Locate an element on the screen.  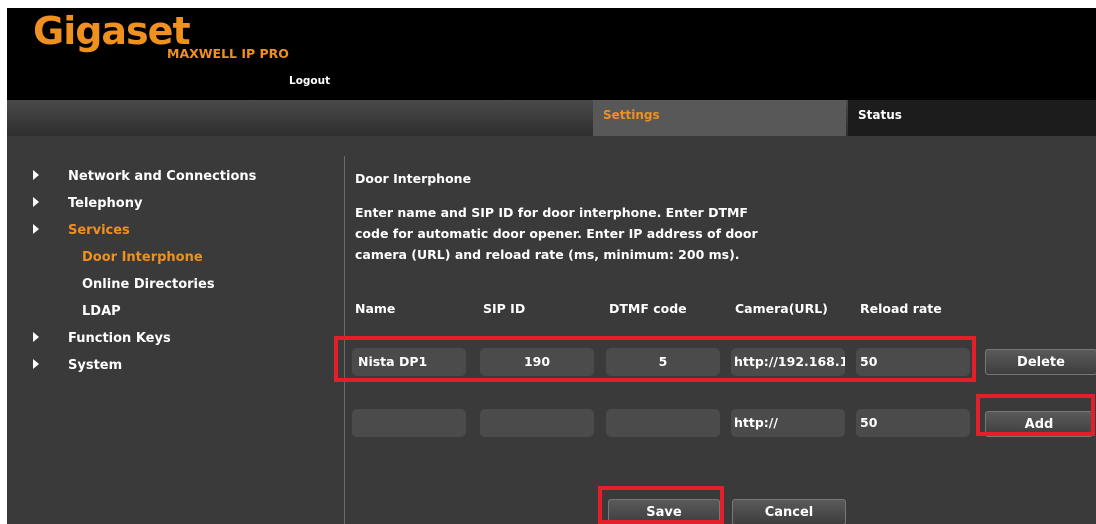
column-header-sip-id: SIP ID is located at coordinates (504, 308).